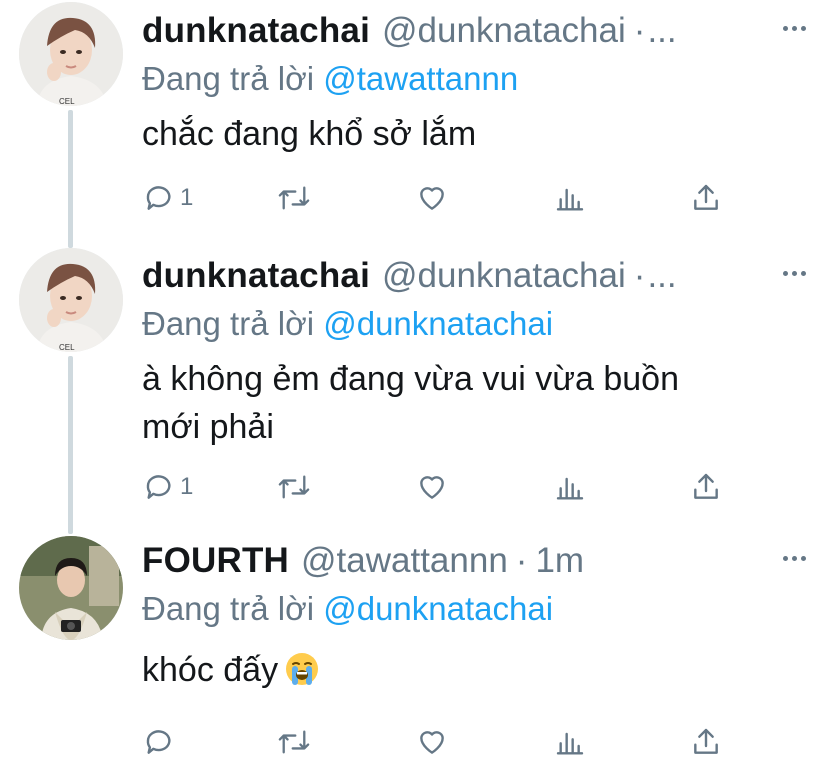  I want to click on timestamp: 1m, so click(559, 561).